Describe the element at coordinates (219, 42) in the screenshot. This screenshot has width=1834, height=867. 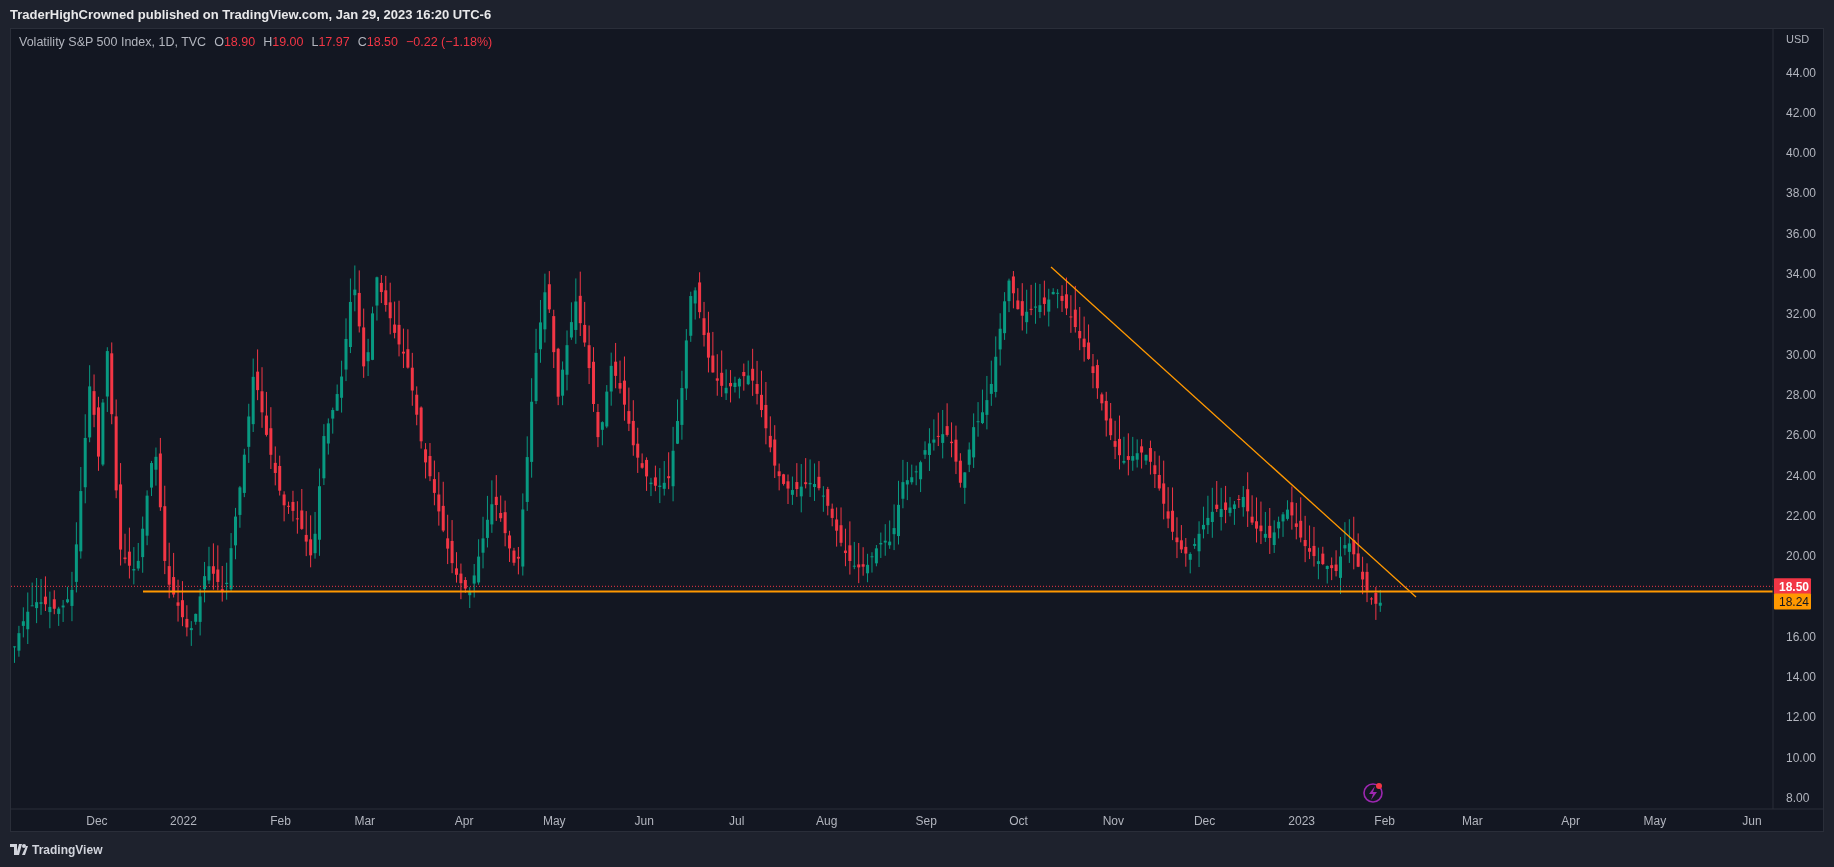
I see `ohlc-label: O` at that location.